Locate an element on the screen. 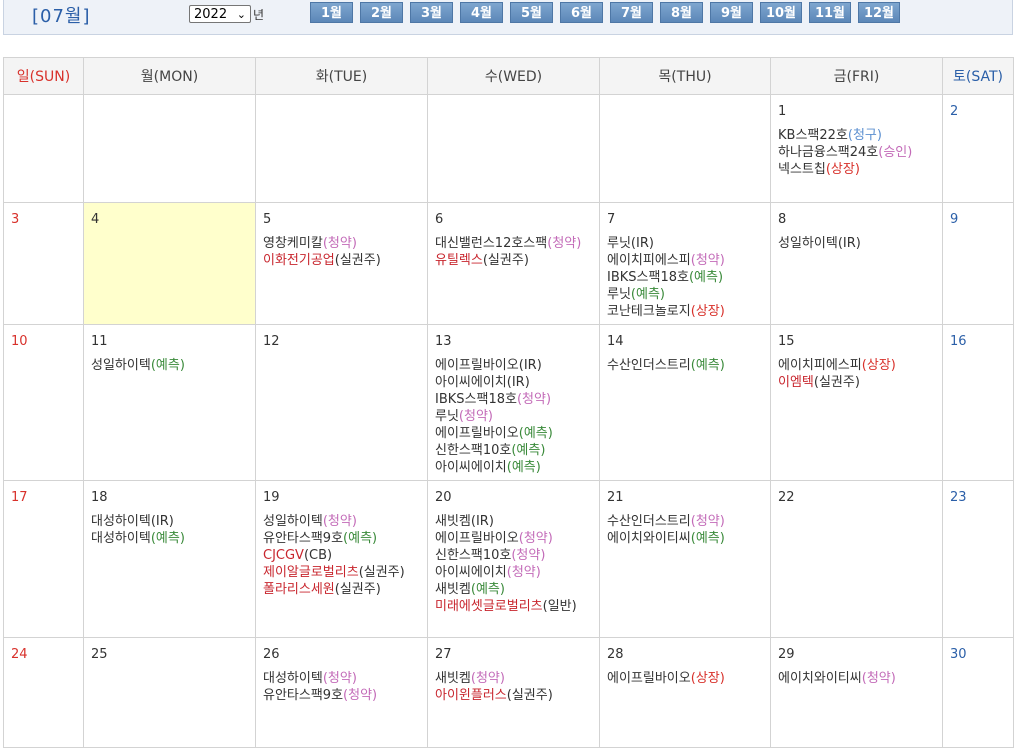 The image size is (1015, 748). ipo-event: 폴라리스세원(실권주) is located at coordinates (342, 589).